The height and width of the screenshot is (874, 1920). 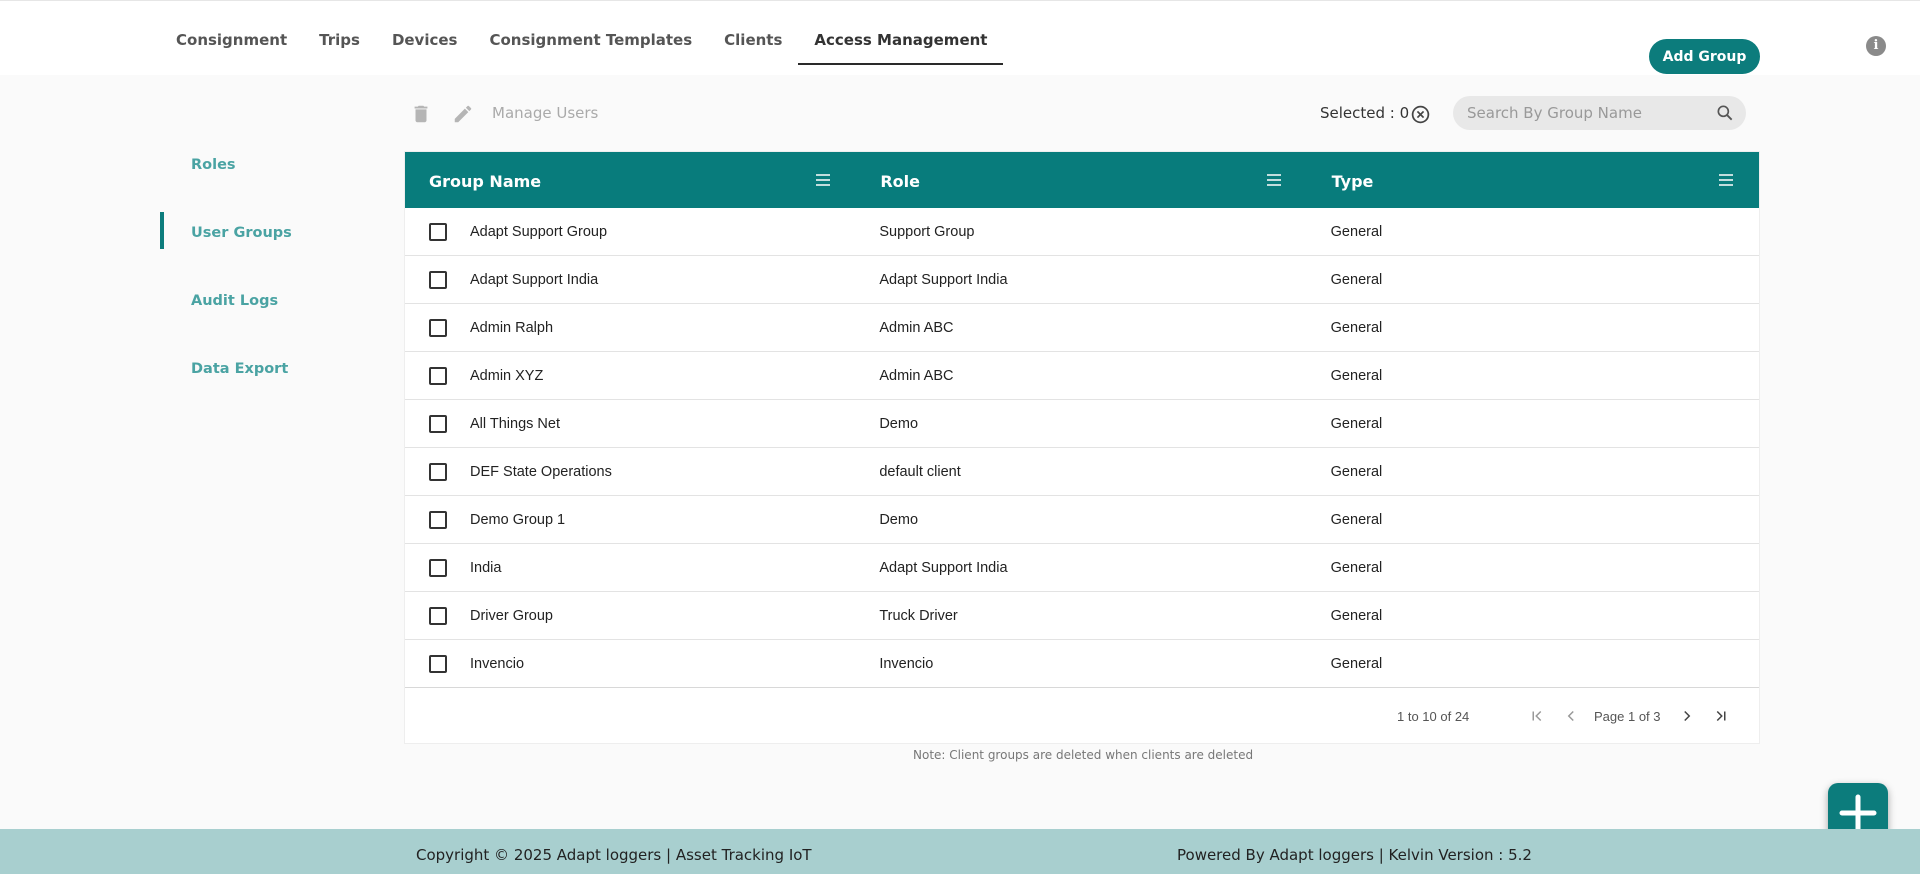 What do you see at coordinates (534, 279) in the screenshot?
I see `group-name-cell: Adapt Support India` at bounding box center [534, 279].